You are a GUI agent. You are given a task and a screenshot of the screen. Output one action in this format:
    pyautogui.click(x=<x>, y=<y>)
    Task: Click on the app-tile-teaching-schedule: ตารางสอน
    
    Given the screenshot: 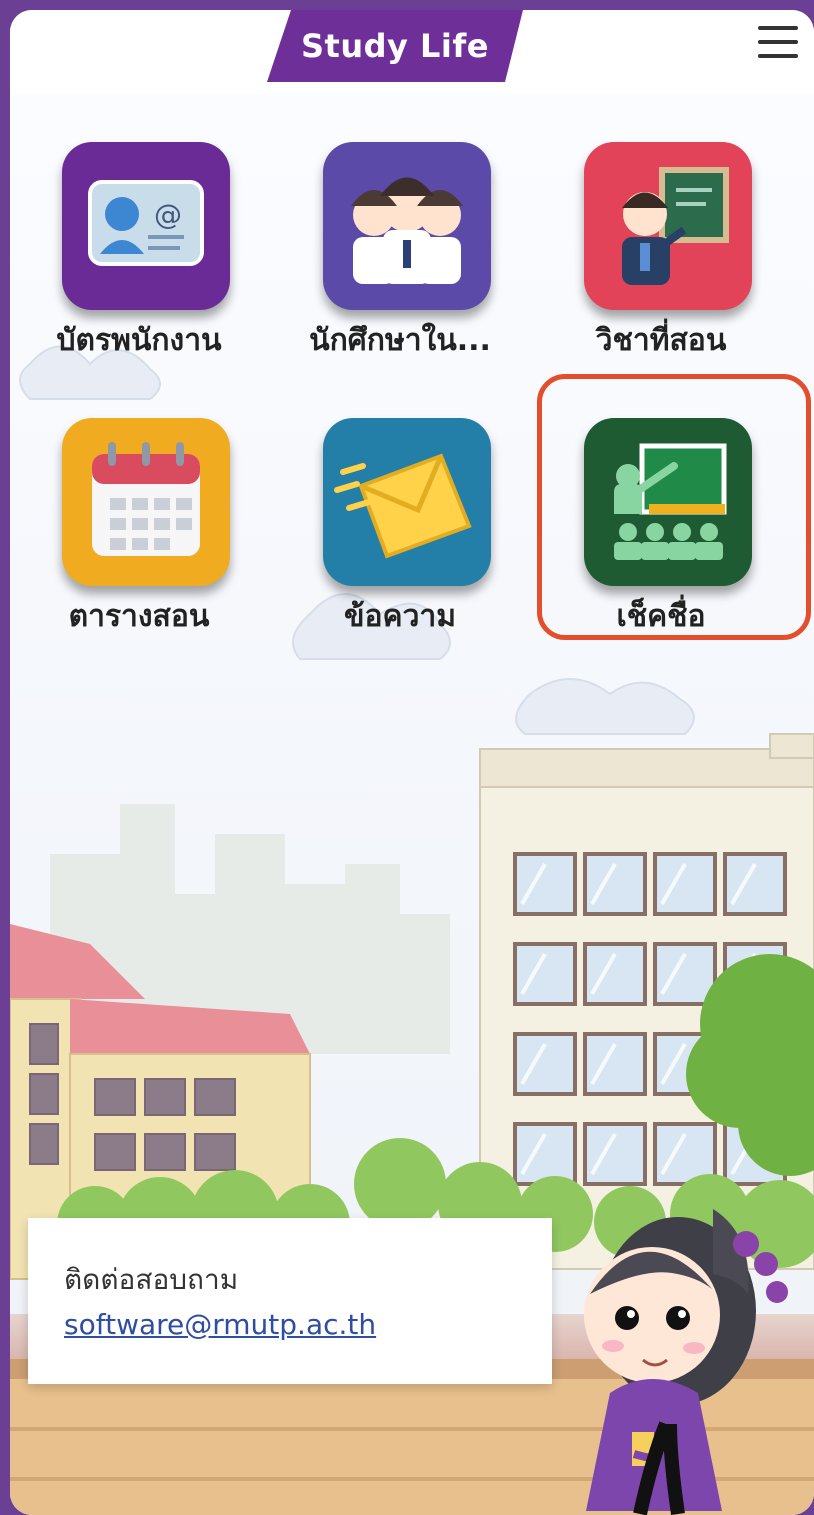 What is the action you would take?
    pyautogui.click(x=139, y=528)
    